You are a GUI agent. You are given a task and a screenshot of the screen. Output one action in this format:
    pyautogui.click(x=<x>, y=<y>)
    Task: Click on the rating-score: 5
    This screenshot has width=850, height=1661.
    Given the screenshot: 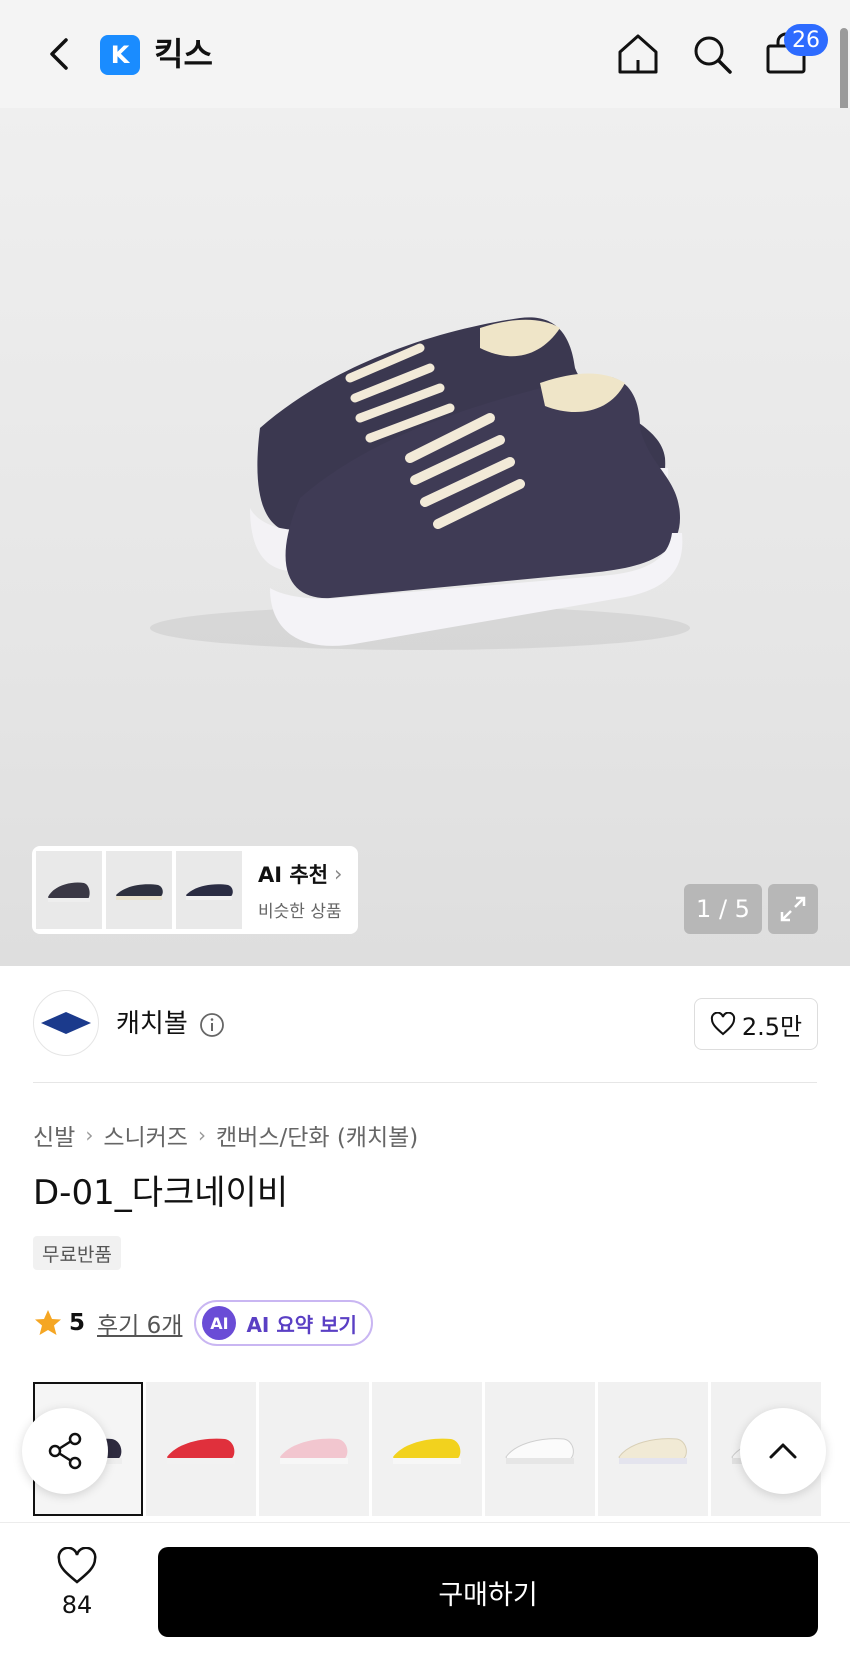 What is the action you would take?
    pyautogui.click(x=77, y=1323)
    